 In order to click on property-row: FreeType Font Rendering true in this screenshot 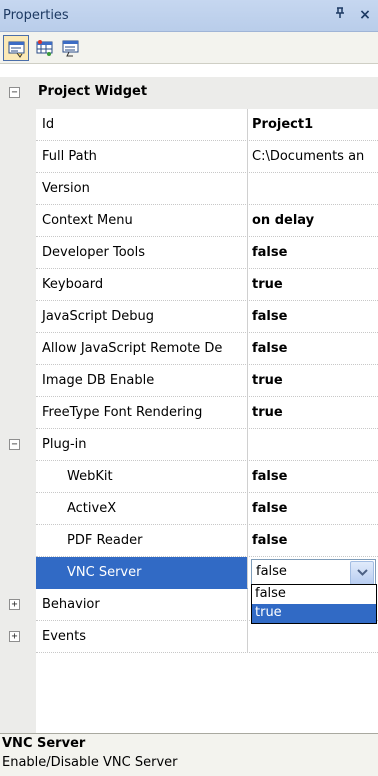, I will do `click(189, 413)`.